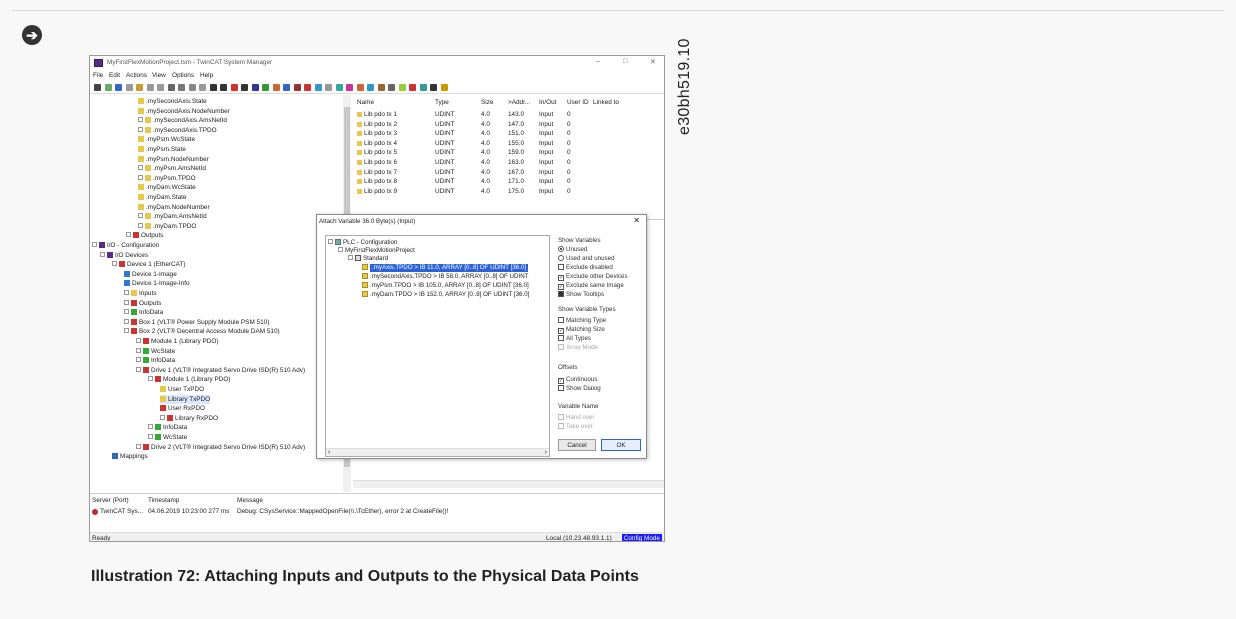 The width and height of the screenshot is (1236, 619). What do you see at coordinates (402, 87) in the screenshot?
I see `var-icon` at bounding box center [402, 87].